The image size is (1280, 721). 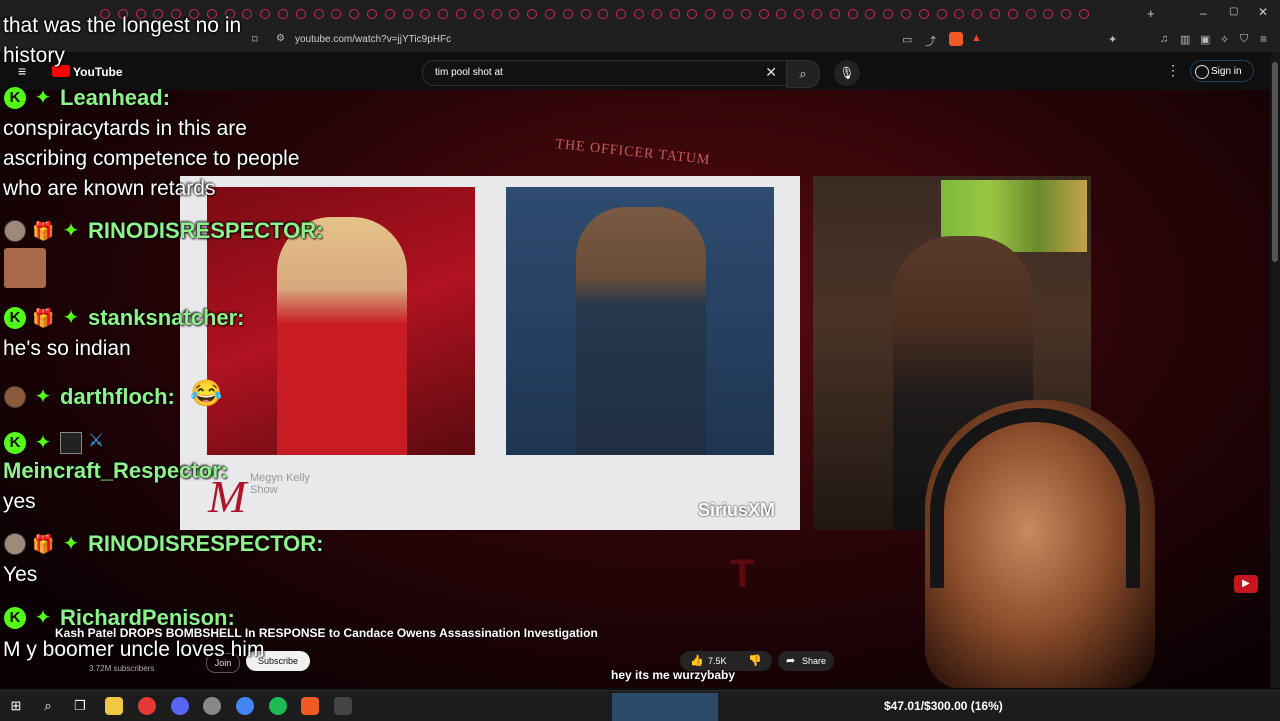 What do you see at coordinates (1112, 39) in the screenshot?
I see `extensions-icon: ✦` at bounding box center [1112, 39].